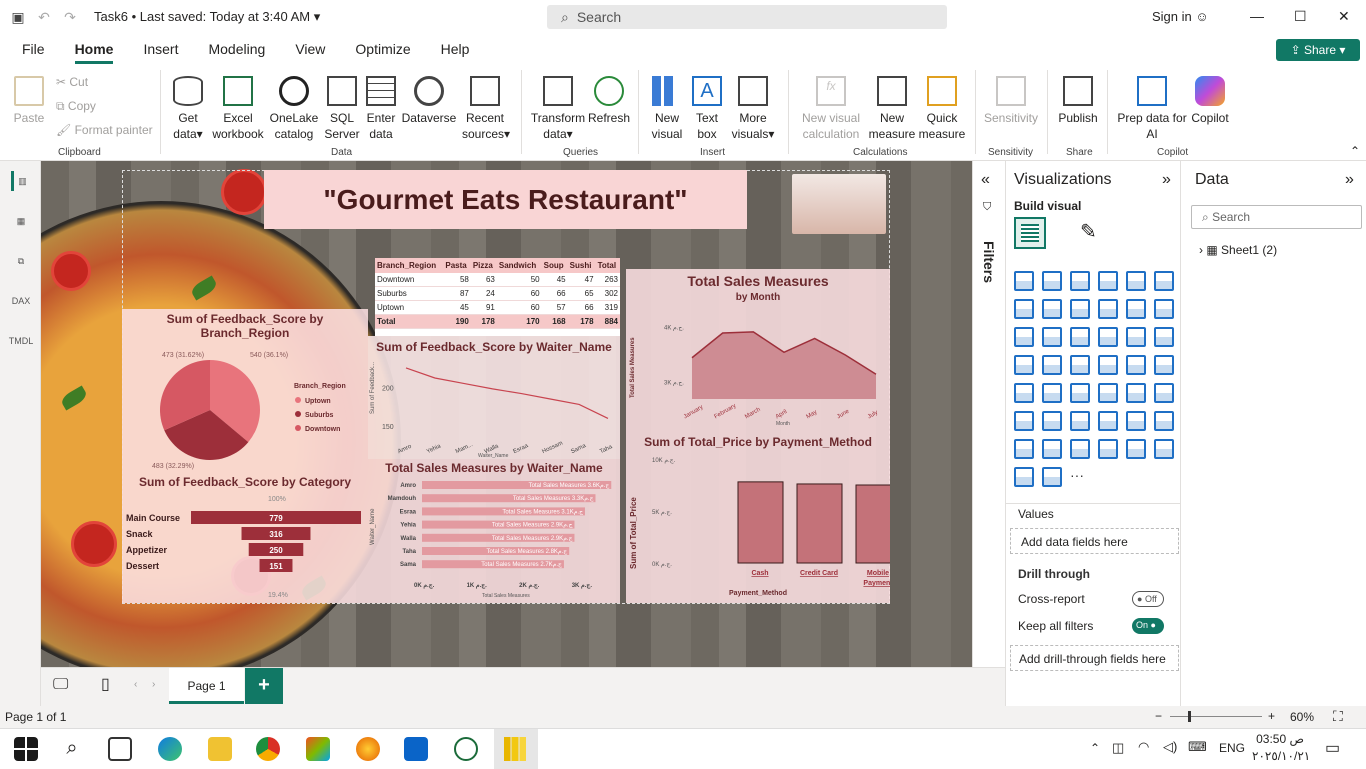  What do you see at coordinates (1338, 716) in the screenshot?
I see `fit-to-page-icon: ⛶` at bounding box center [1338, 716].